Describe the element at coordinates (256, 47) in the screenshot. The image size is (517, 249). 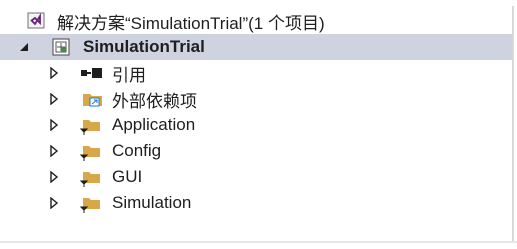
I see `project-node: SimulationTrial` at that location.